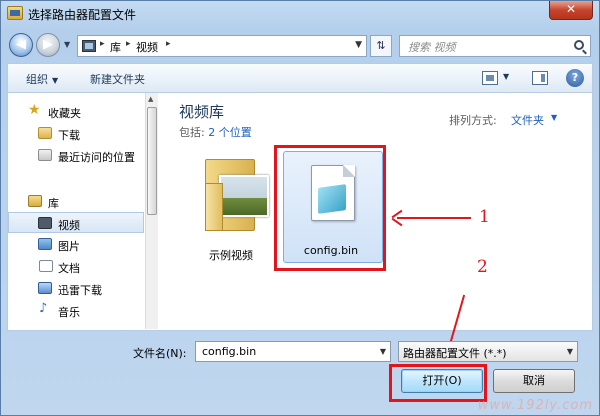 The height and width of the screenshot is (416, 600). What do you see at coordinates (534, 381) in the screenshot?
I see `cancel-button: 取消` at bounding box center [534, 381].